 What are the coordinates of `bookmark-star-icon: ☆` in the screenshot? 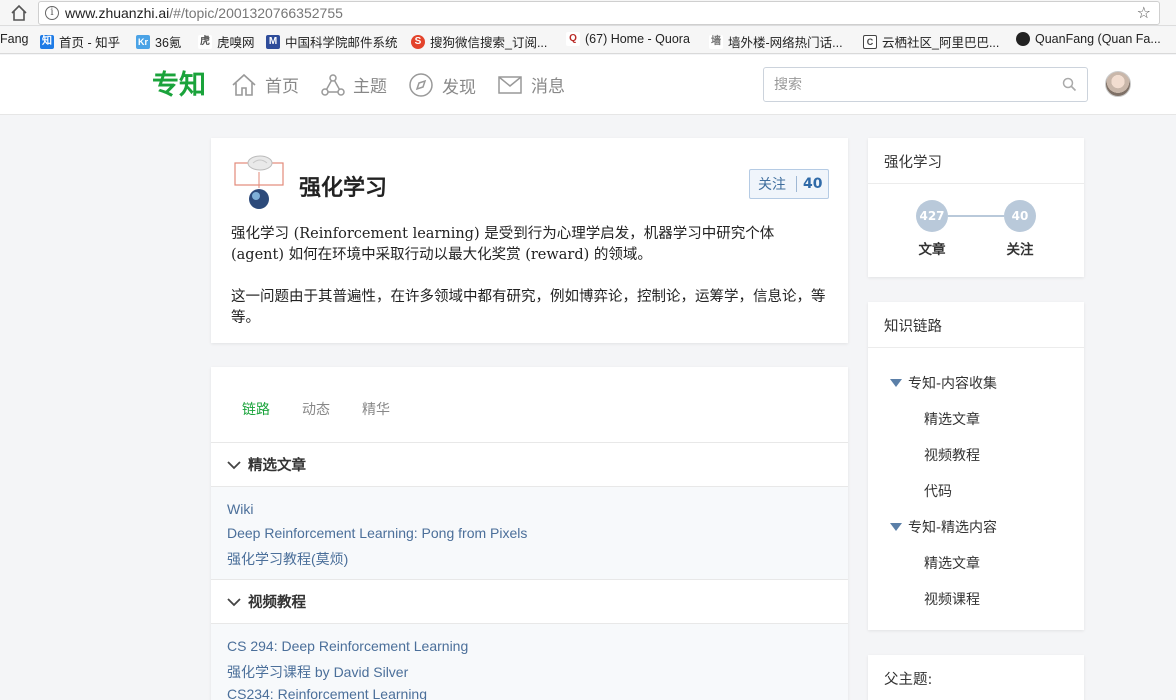 It's located at (1144, 12).